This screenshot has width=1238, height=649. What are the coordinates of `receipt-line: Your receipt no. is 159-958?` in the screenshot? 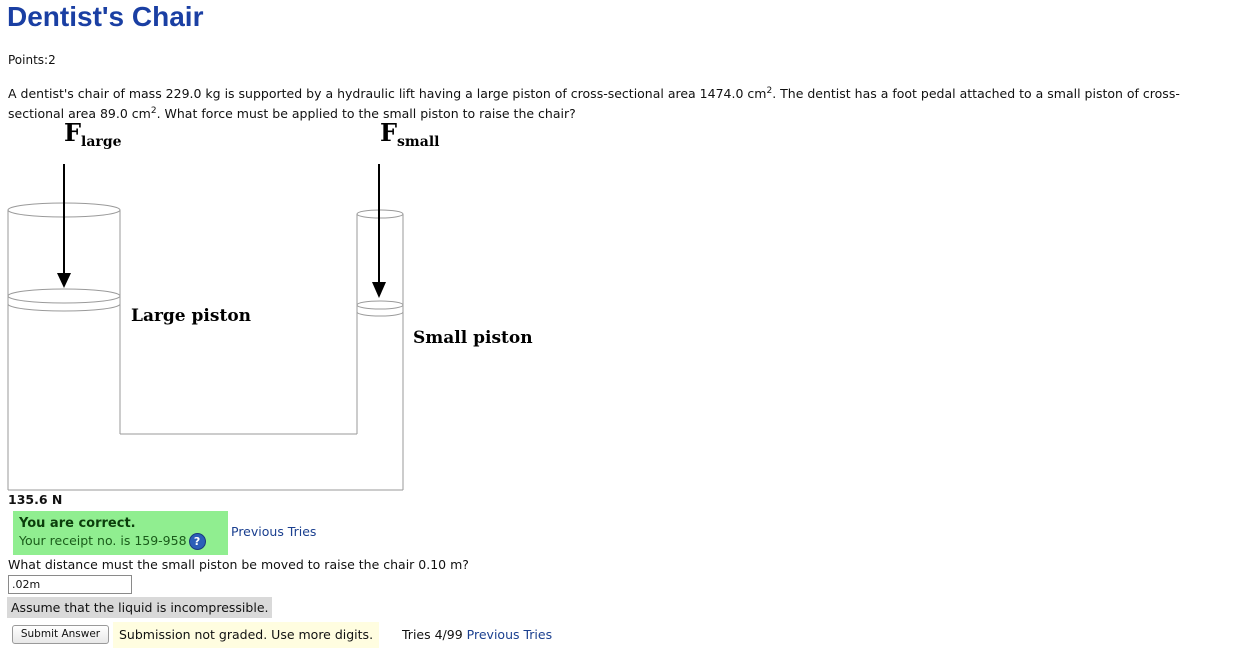 It's located at (120, 541).